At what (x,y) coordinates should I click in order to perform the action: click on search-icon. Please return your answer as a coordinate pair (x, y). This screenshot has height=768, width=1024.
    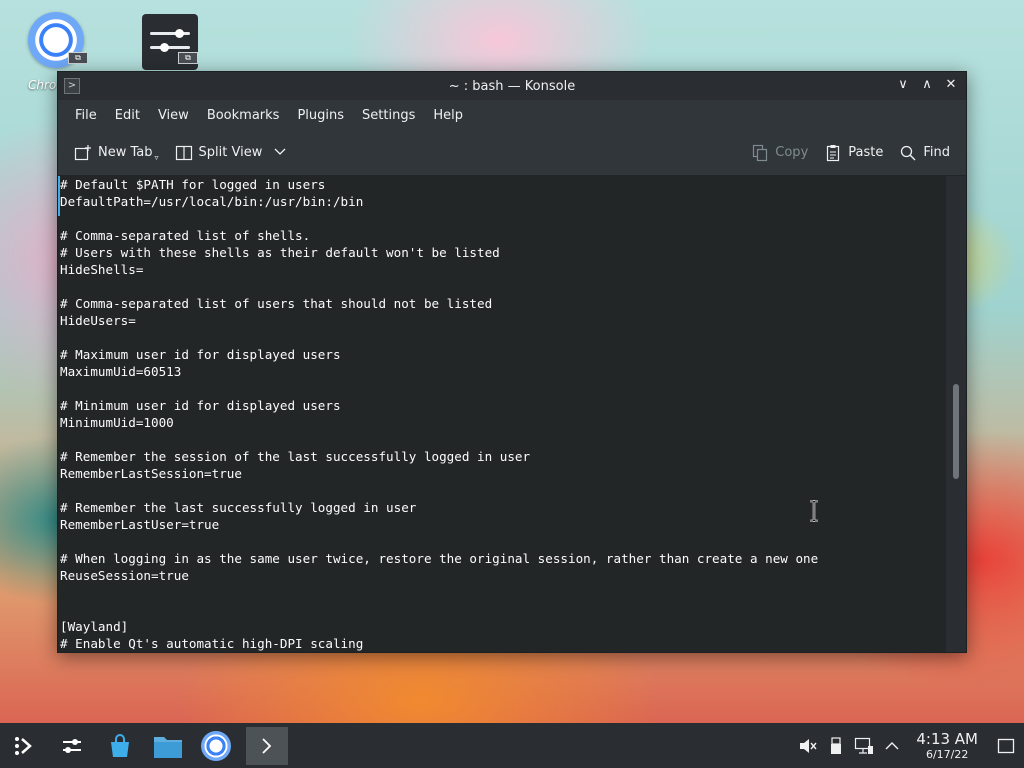
    Looking at the image, I should click on (908, 153).